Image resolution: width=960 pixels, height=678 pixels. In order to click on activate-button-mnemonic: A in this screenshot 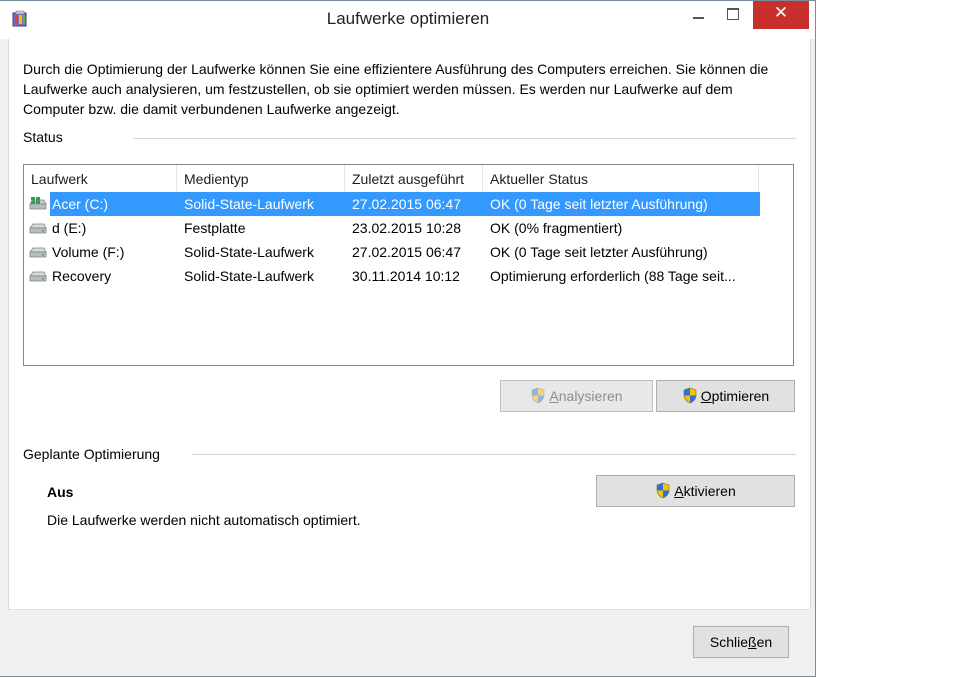, I will do `click(679, 491)`.